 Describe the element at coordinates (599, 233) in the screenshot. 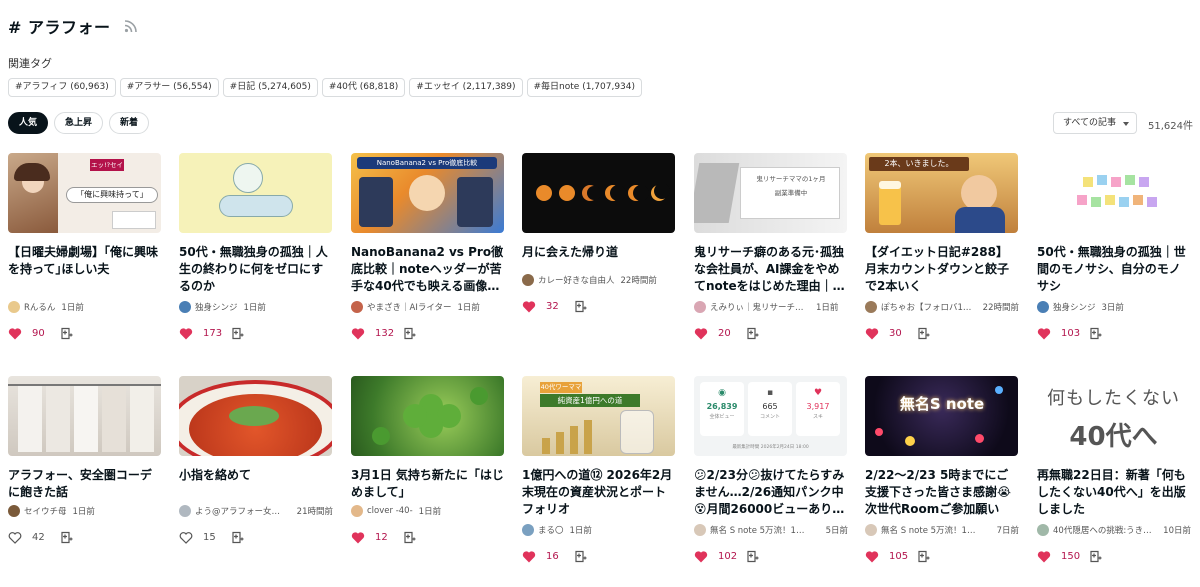

I see `article-card: 月に会えた帰り道 カレー好きな自由人 22時間前 32` at that location.